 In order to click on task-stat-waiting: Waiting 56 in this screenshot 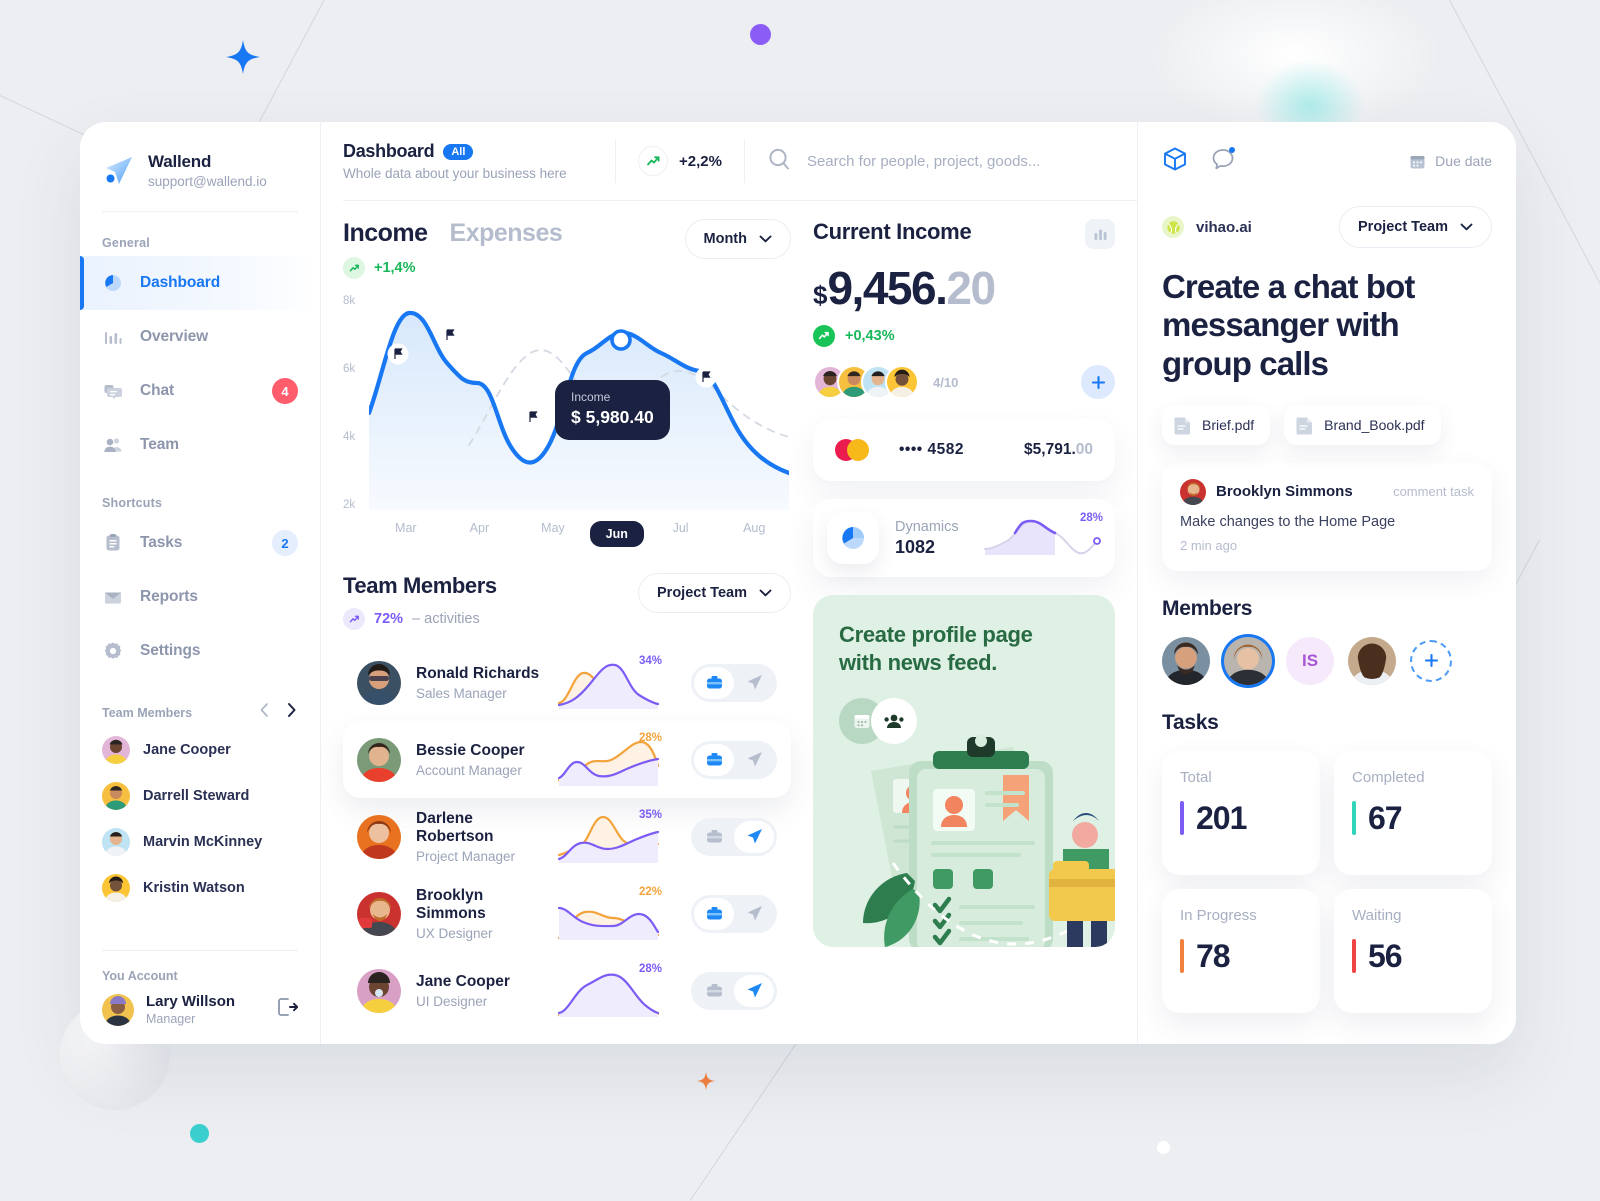, I will do `click(1413, 950)`.